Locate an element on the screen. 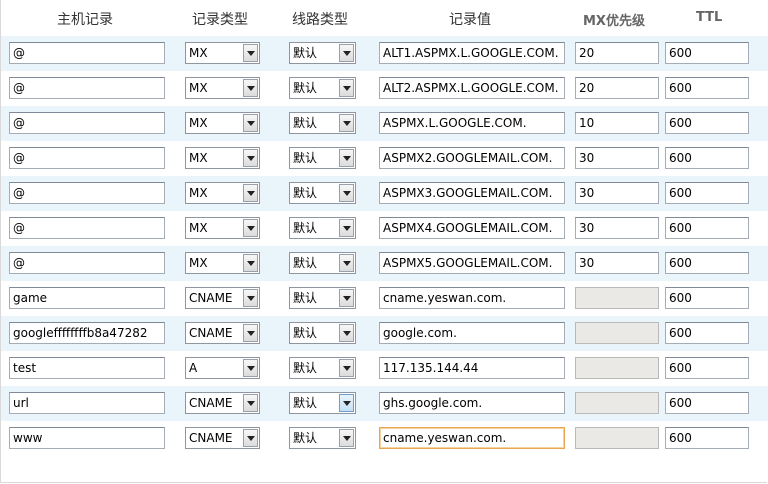 This screenshot has width=768, height=484. mx-priority-input: 10 is located at coordinates (617, 123).